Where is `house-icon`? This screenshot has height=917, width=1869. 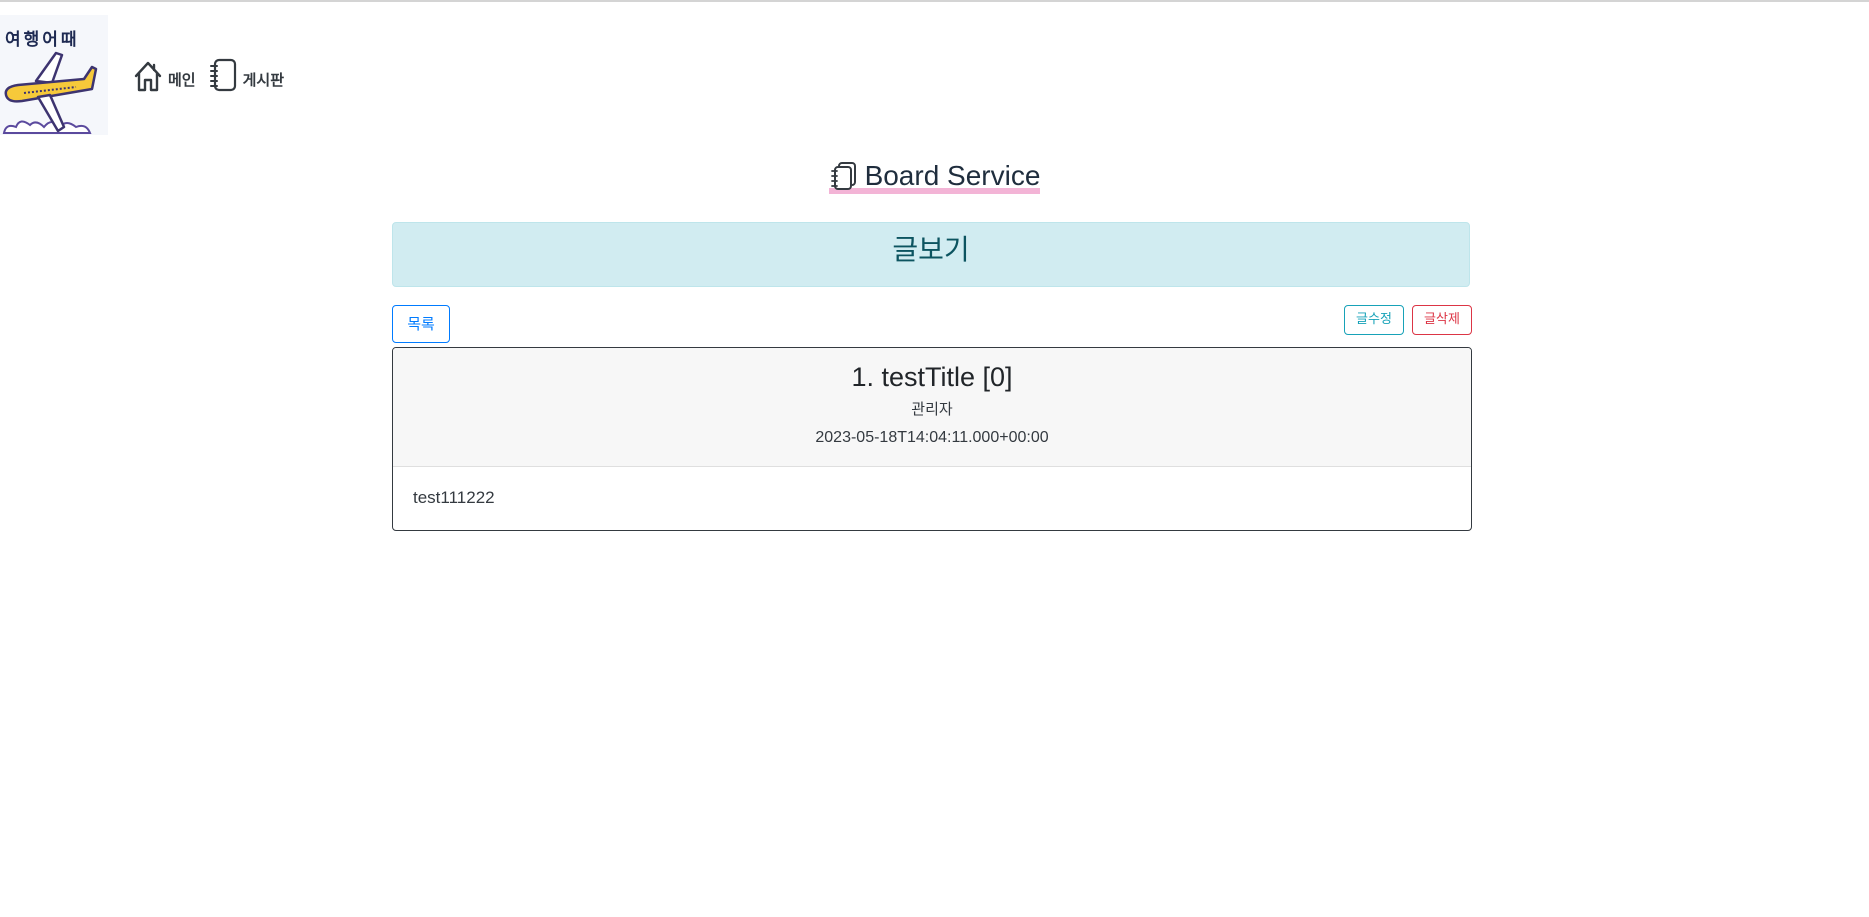
house-icon is located at coordinates (148, 76).